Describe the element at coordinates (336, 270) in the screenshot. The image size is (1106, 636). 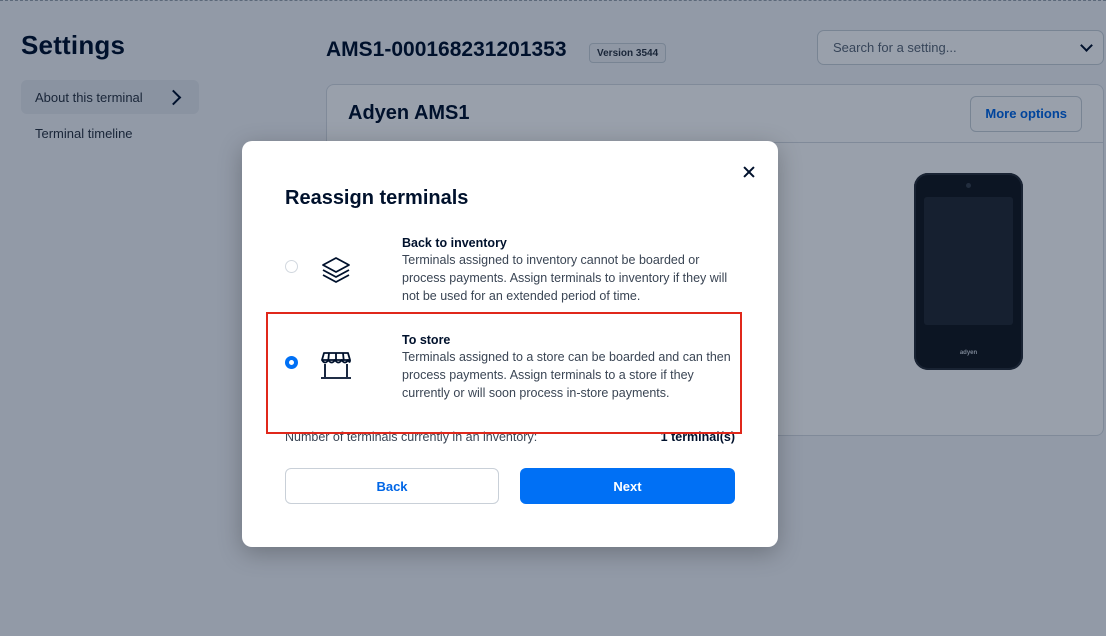
I see `layers-icon` at that location.